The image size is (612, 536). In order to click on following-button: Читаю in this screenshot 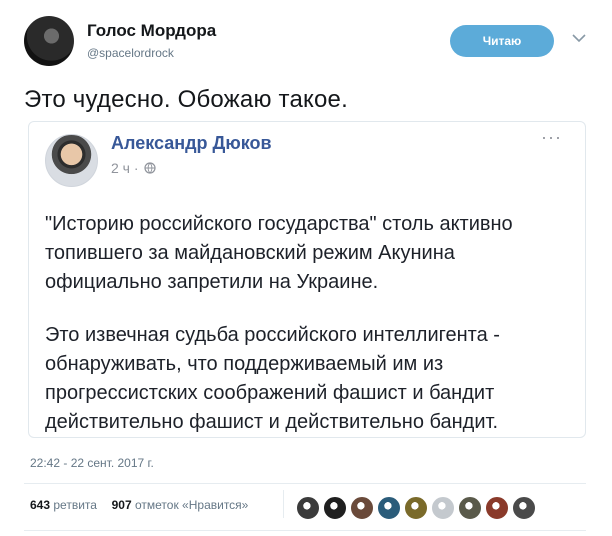, I will do `click(502, 41)`.